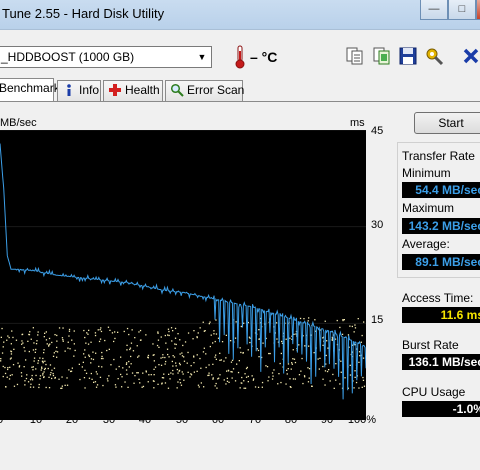 The height and width of the screenshot is (470, 480). What do you see at coordinates (434, 10) in the screenshot?
I see `minimize-button: —` at bounding box center [434, 10].